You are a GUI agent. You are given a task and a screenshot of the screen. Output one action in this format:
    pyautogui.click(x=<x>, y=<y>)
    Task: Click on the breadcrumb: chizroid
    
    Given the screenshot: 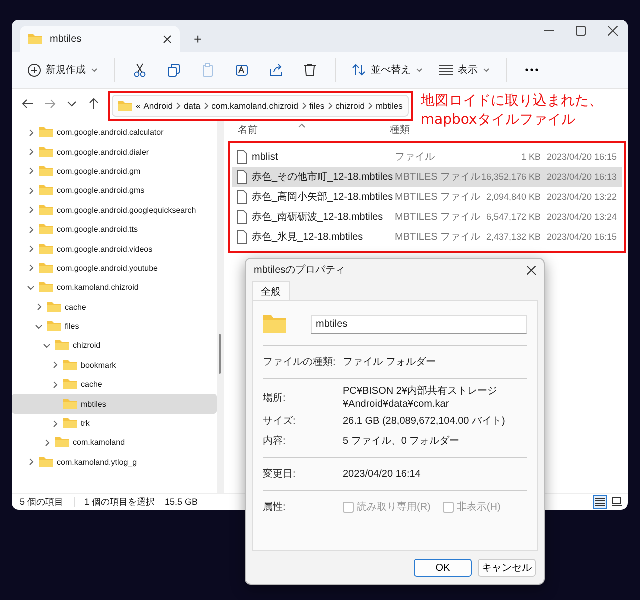 What is the action you would take?
    pyautogui.click(x=350, y=106)
    